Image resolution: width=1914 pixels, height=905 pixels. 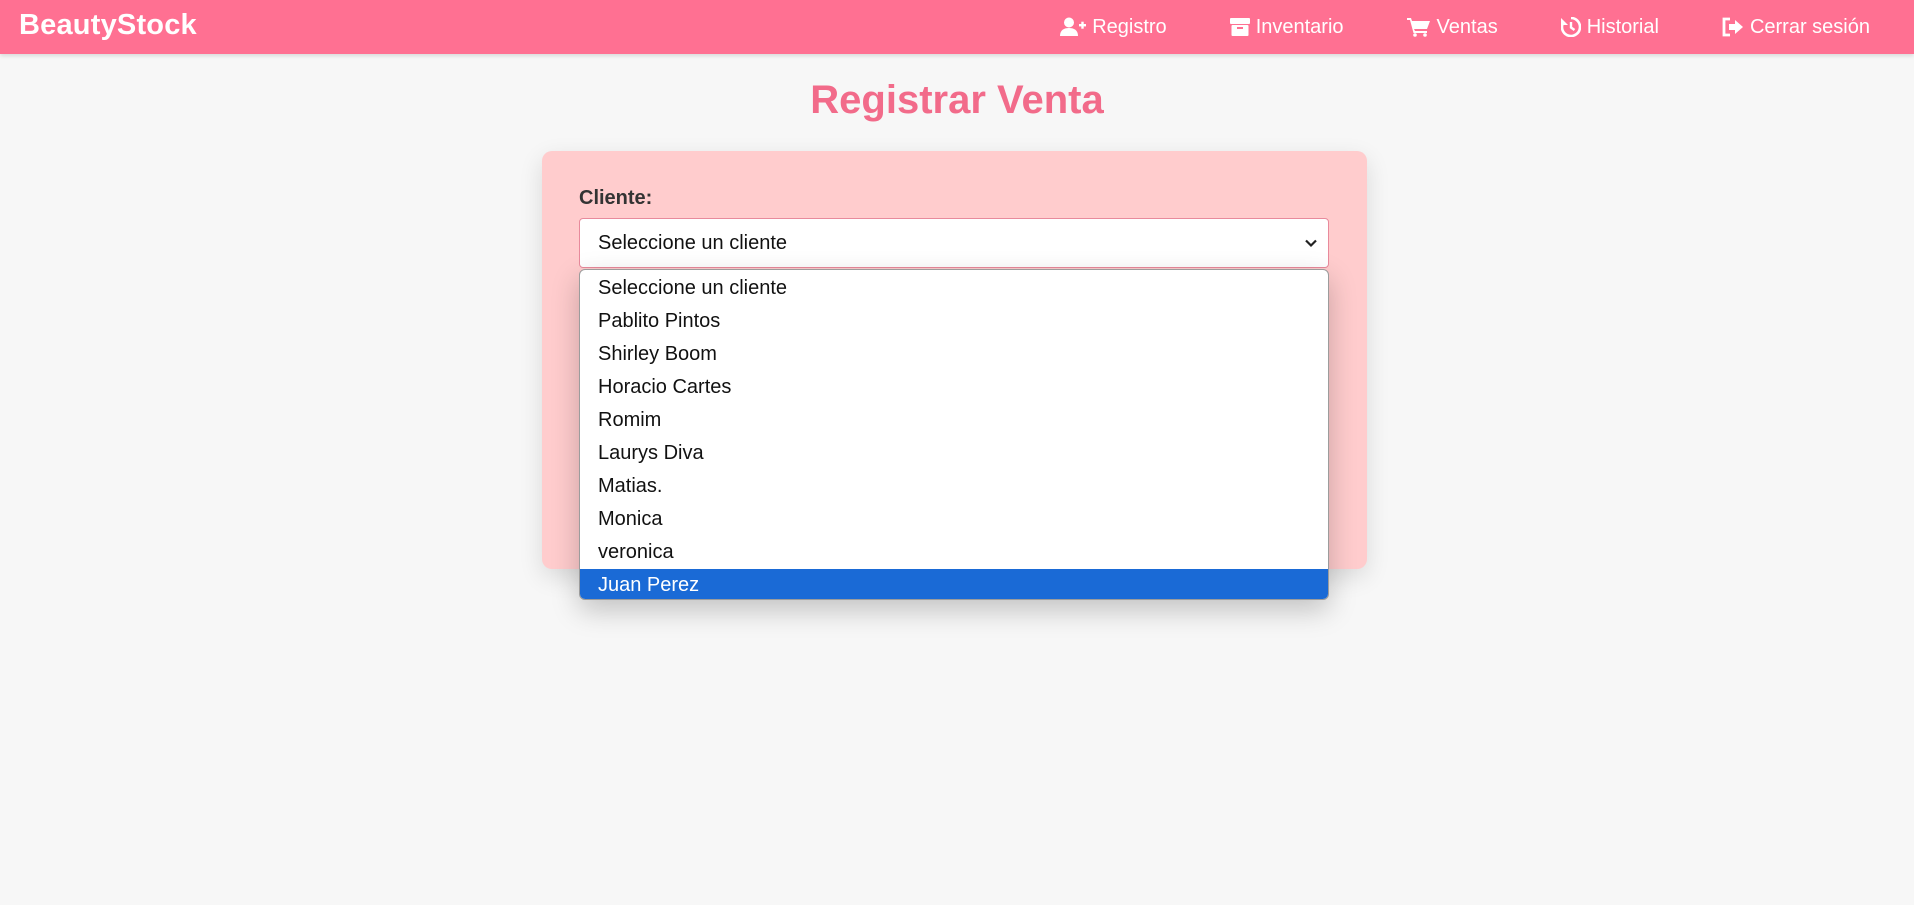 What do you see at coordinates (954, 552) in the screenshot?
I see `dropdown-option: veronica` at bounding box center [954, 552].